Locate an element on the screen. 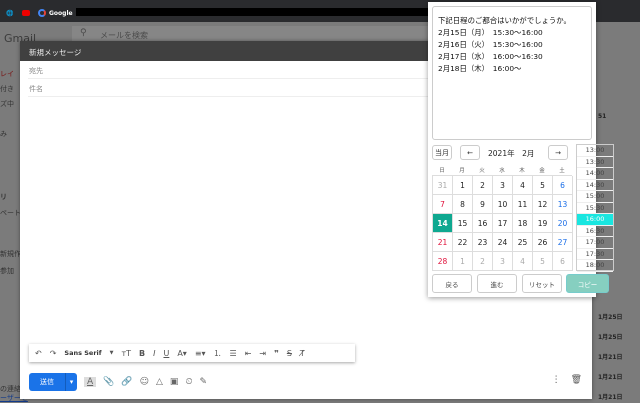 This screenshot has height=403, width=640. calendar-day: 7 is located at coordinates (443, 204).